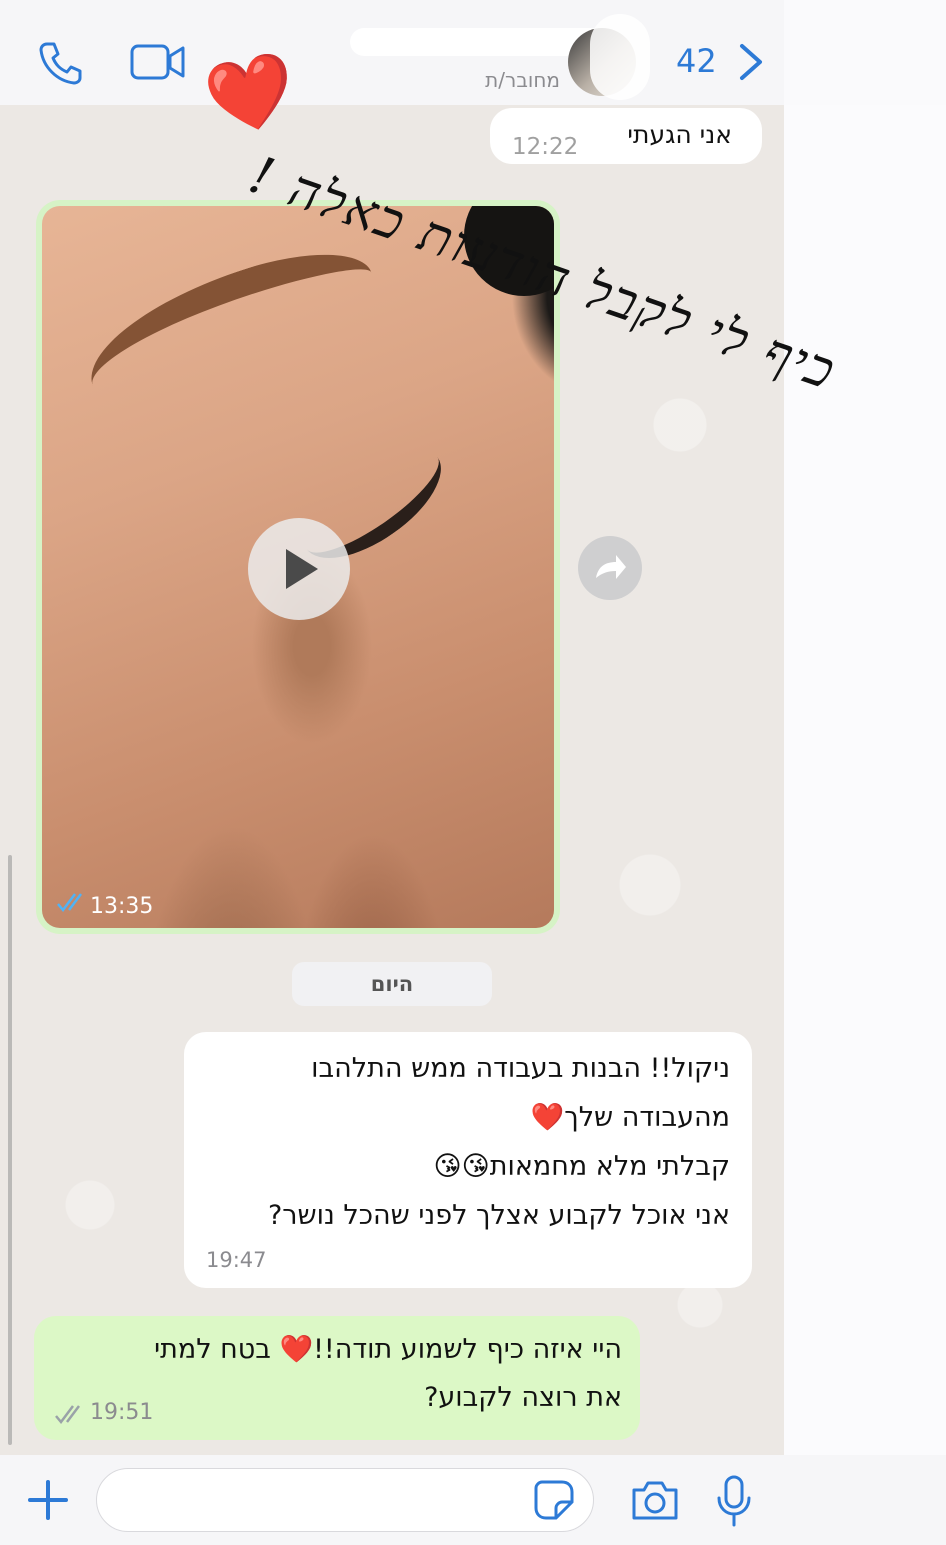  Describe the element at coordinates (655, 1500) in the screenshot. I see `camera-icon` at that location.